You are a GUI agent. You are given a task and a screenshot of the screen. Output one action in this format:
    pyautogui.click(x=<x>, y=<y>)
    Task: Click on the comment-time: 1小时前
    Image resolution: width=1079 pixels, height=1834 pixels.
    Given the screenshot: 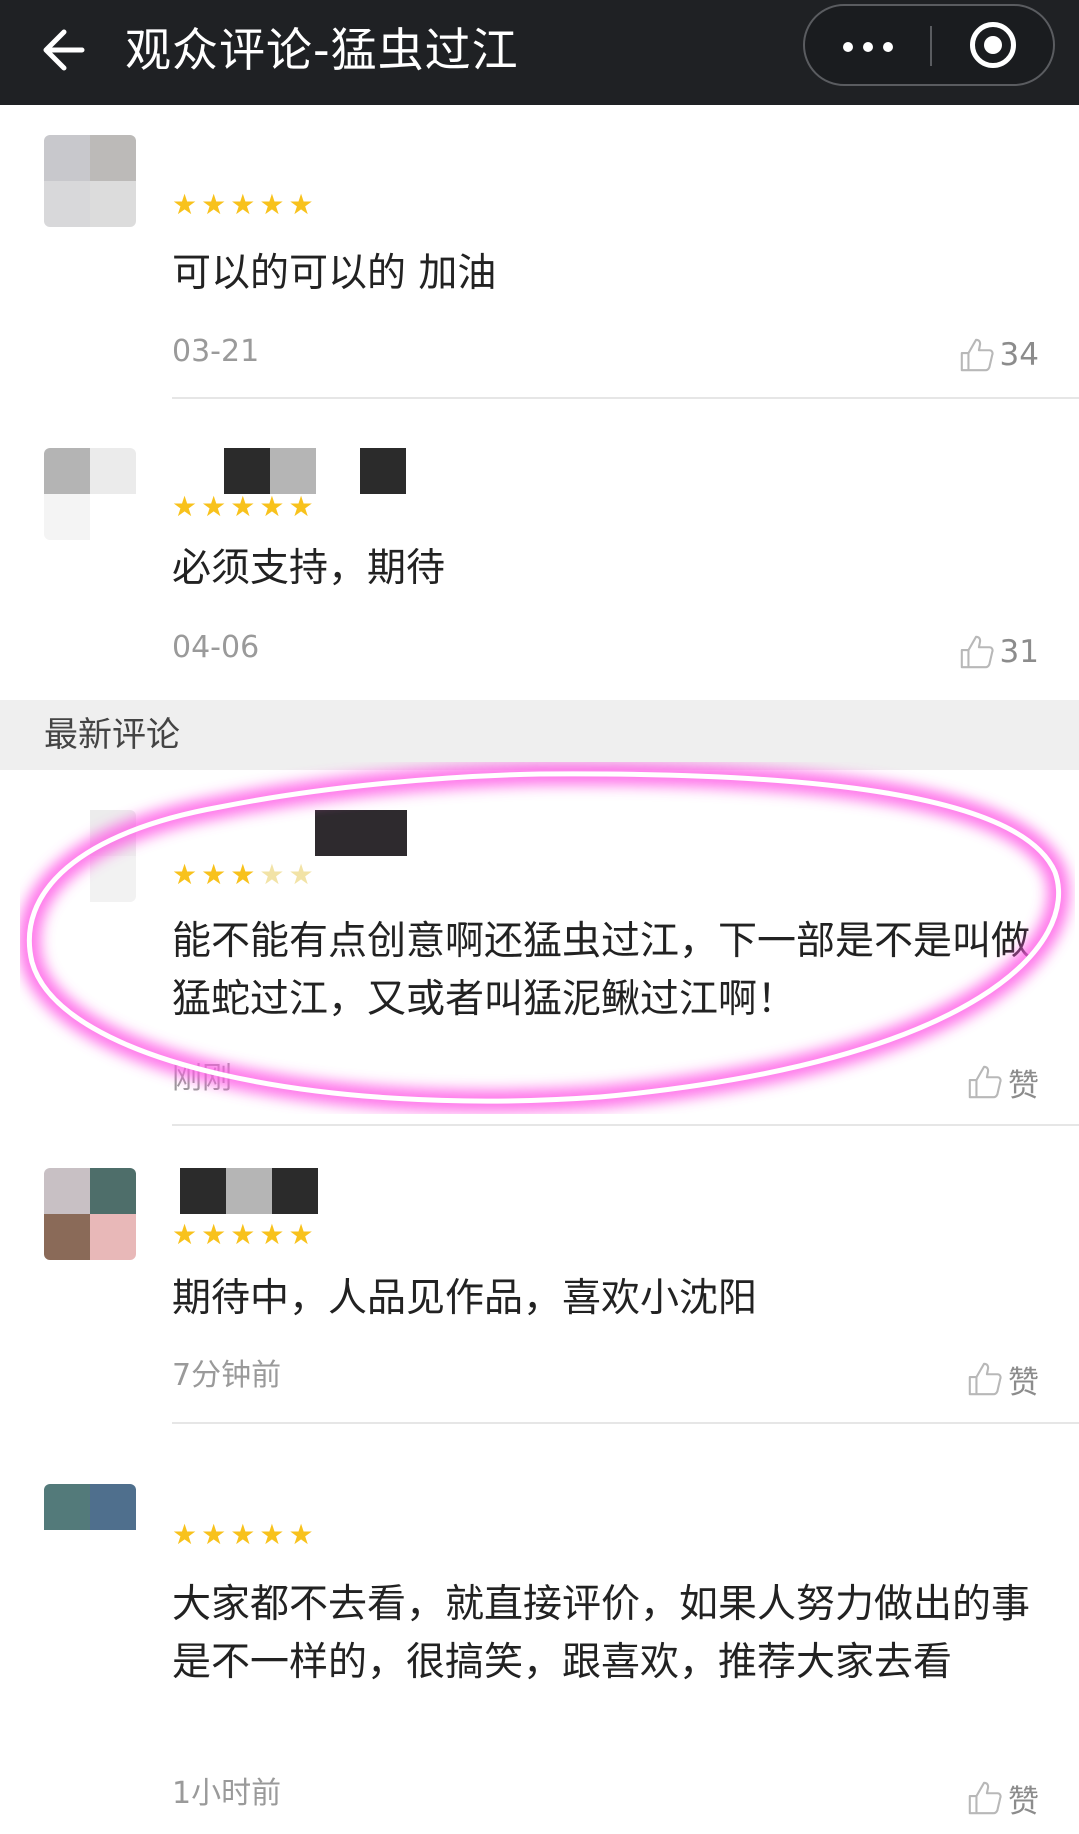 What is the action you would take?
    pyautogui.click(x=227, y=1793)
    